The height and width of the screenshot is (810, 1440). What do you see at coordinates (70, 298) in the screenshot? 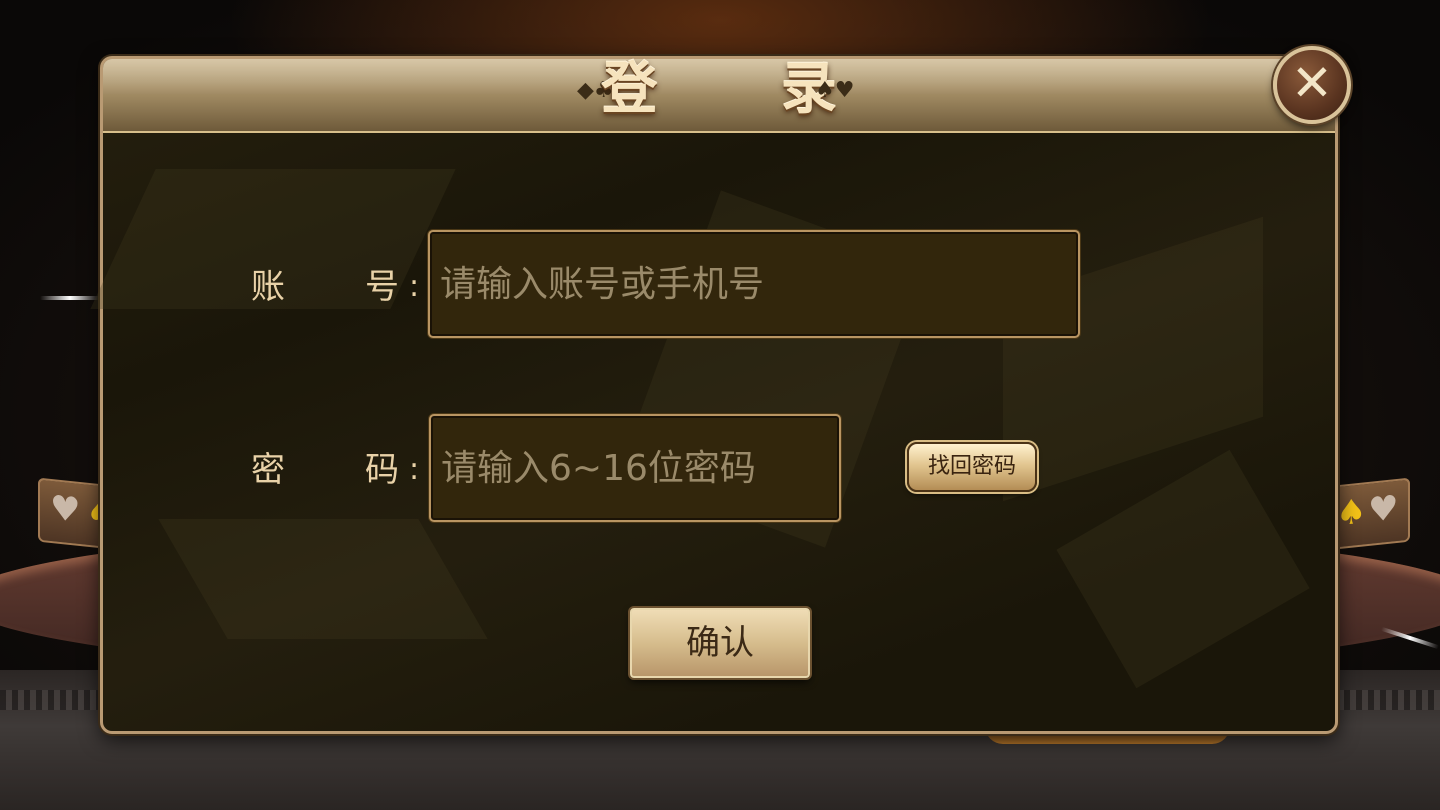
I see `light-streak` at bounding box center [70, 298].